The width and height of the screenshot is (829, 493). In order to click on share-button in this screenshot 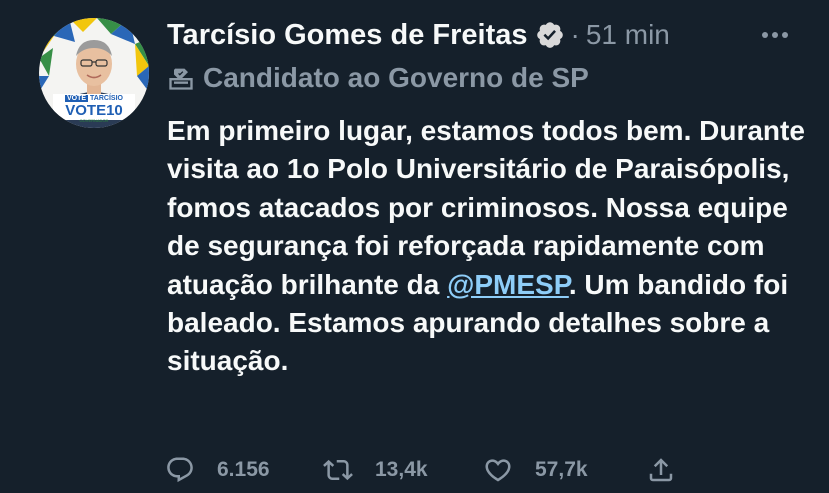, I will do `click(661, 470)`.